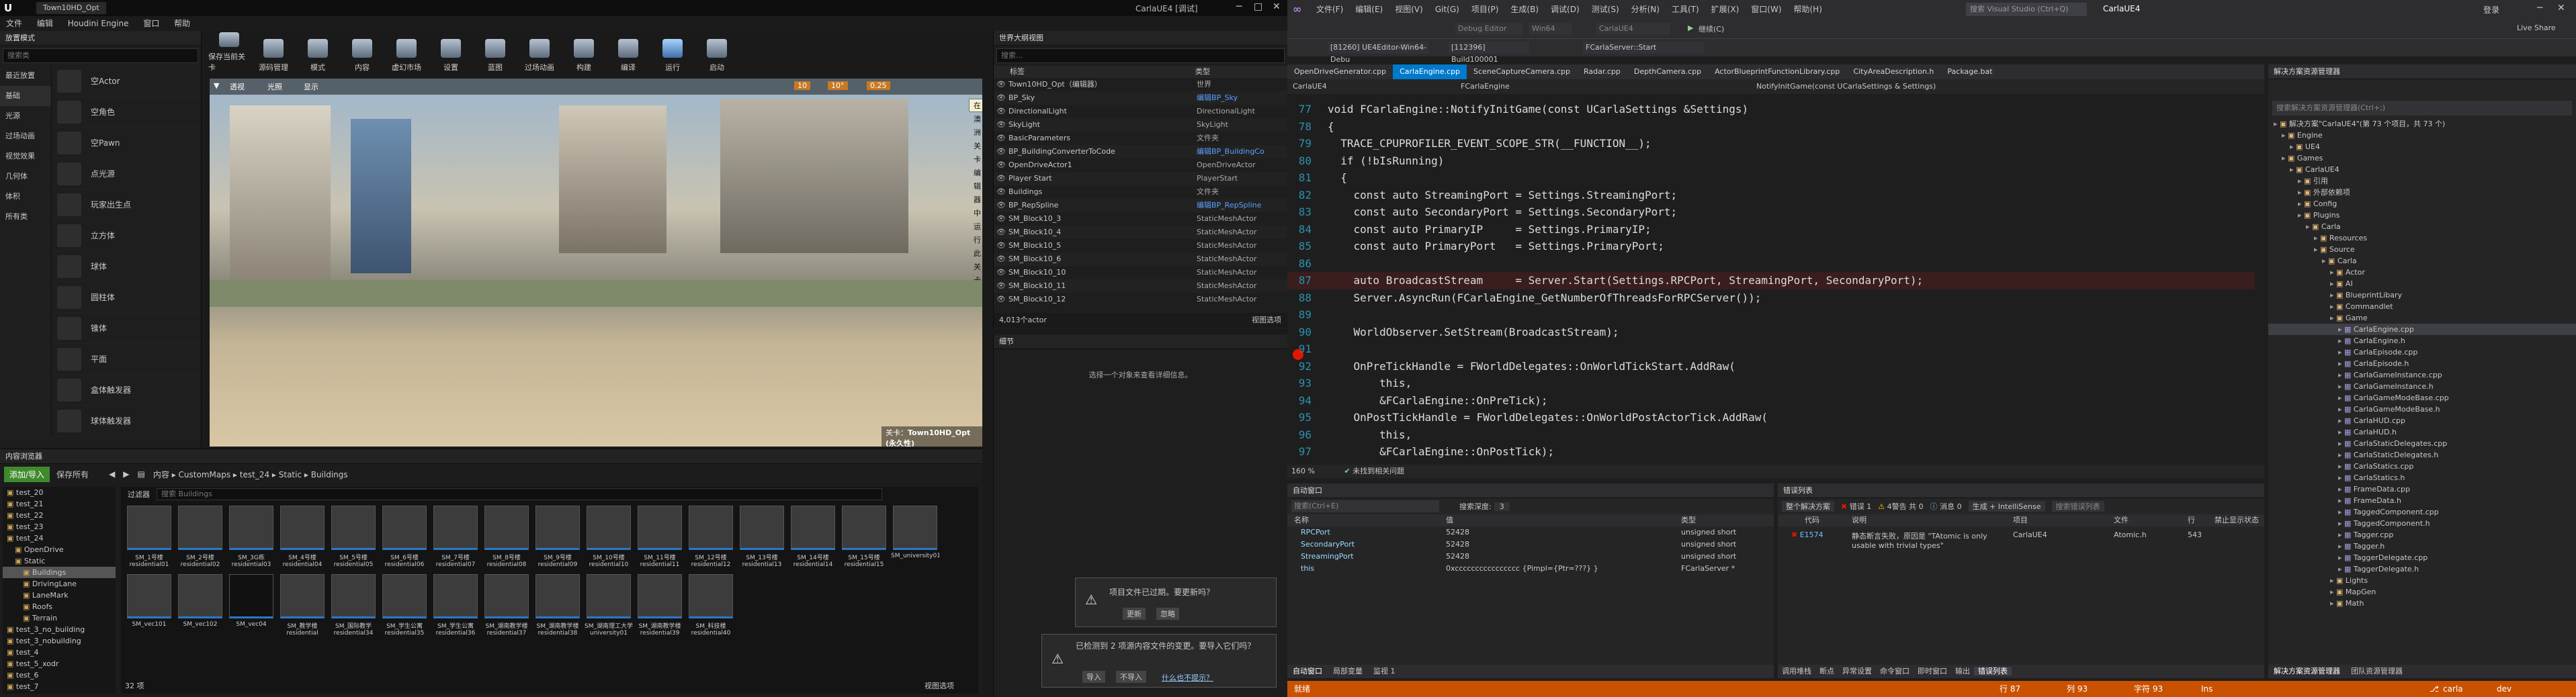 This screenshot has height=697, width=2576. What do you see at coordinates (1329, 9) in the screenshot?
I see `menu-item: 文件(F)` at bounding box center [1329, 9].